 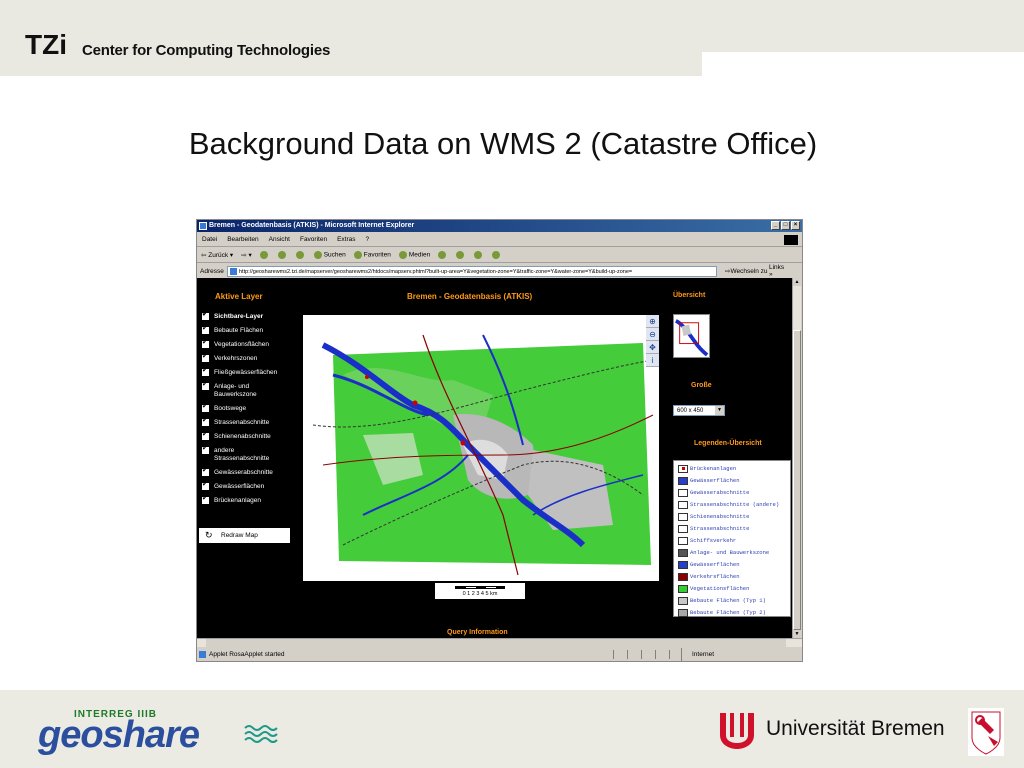 What do you see at coordinates (241, 344) in the screenshot?
I see `layer-label: Vegetationsflächen` at bounding box center [241, 344].